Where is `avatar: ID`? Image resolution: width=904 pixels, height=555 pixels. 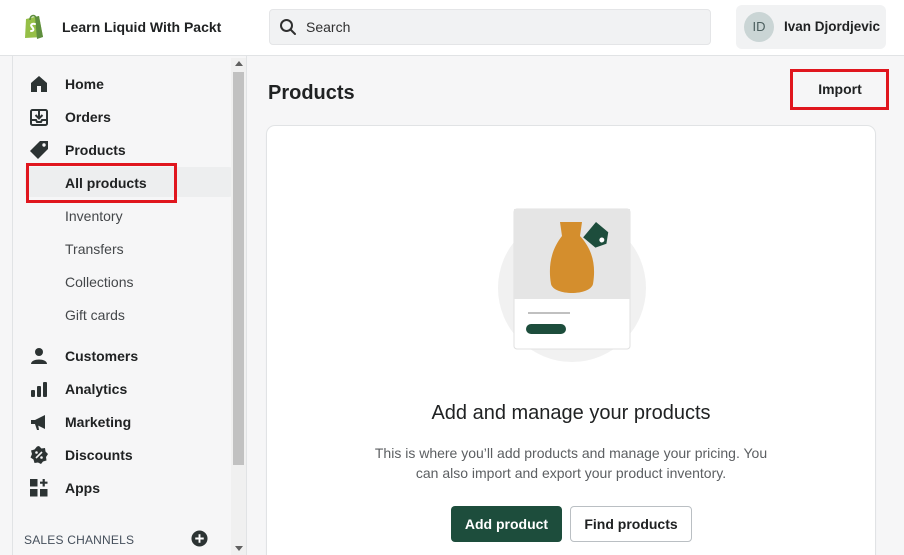 avatar: ID is located at coordinates (759, 27).